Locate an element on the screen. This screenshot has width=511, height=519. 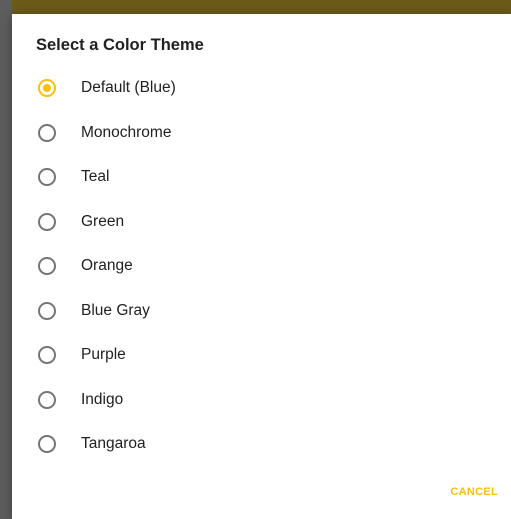
theme-option-green: Green is located at coordinates (261, 222).